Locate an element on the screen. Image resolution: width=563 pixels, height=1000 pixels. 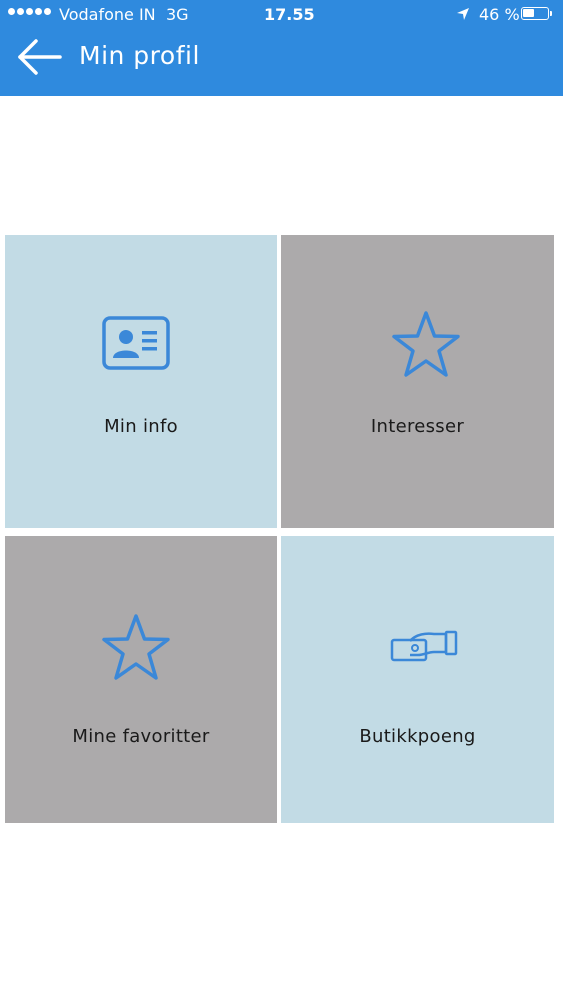
battery-percentage: 46 % is located at coordinates (499, 14).